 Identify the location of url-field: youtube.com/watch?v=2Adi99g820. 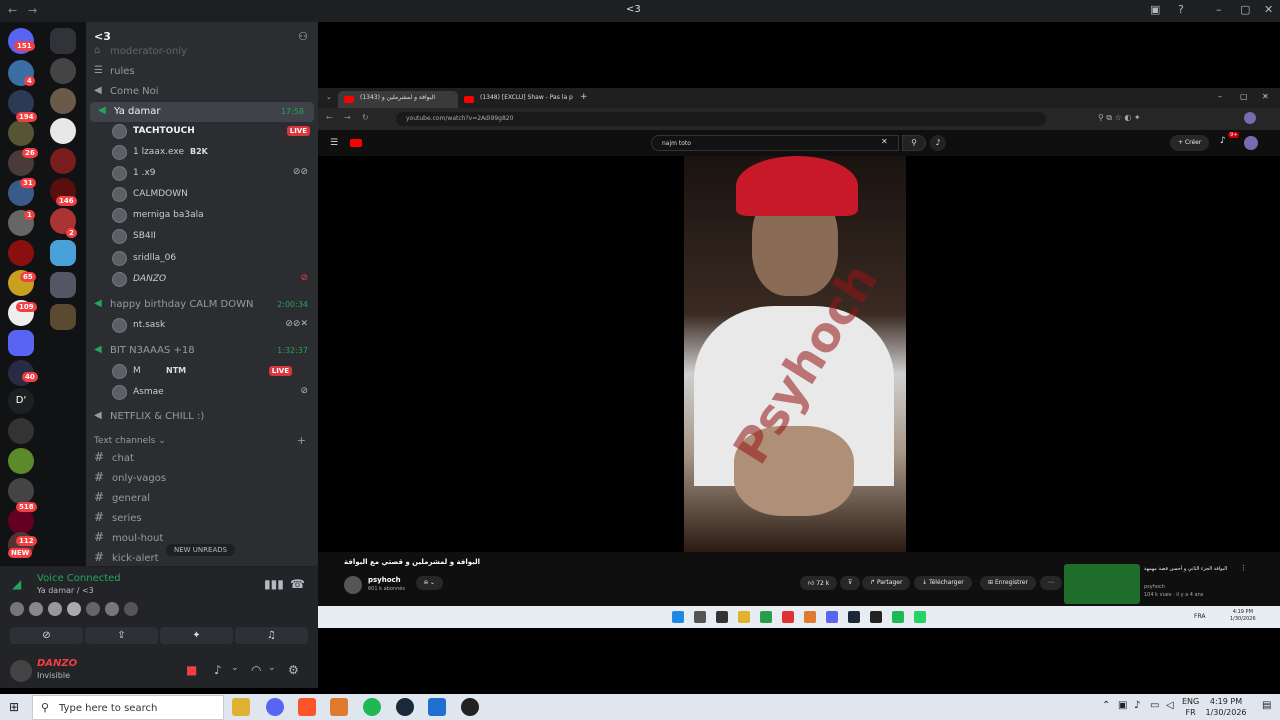
(721, 119).